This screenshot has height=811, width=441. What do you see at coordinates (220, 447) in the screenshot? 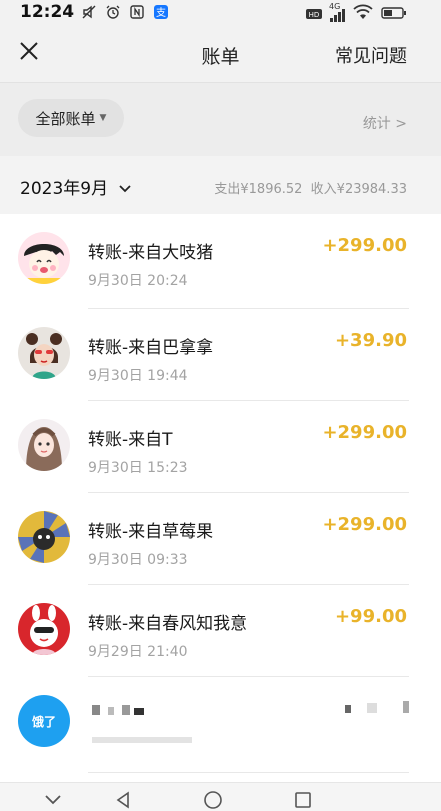
I see `transaction-row: 转账-来自T 9月30日 15:23 +299.00` at bounding box center [220, 447].